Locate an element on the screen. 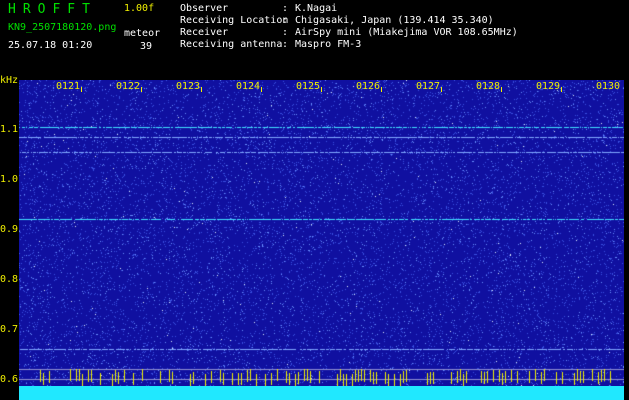 The width and height of the screenshot is (629, 400). x-tick-label: 0130 is located at coordinates (608, 86).